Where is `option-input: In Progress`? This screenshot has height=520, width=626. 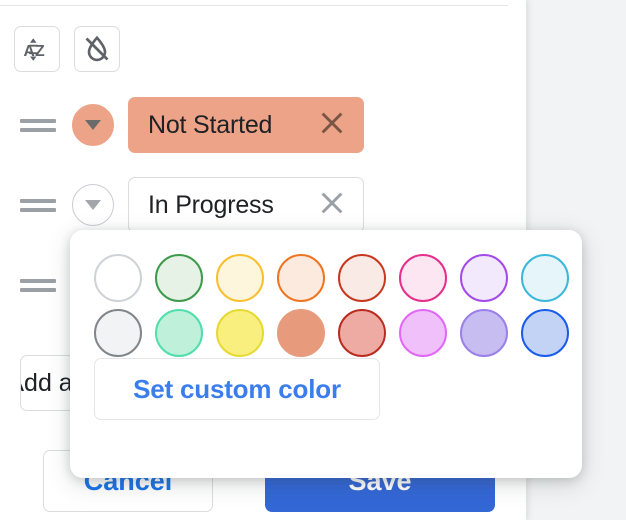
option-input: In Progress is located at coordinates (246, 205).